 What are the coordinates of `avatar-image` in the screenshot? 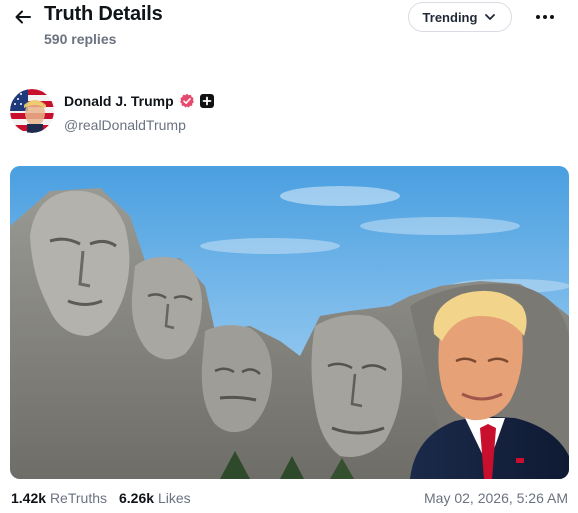 It's located at (32, 111).